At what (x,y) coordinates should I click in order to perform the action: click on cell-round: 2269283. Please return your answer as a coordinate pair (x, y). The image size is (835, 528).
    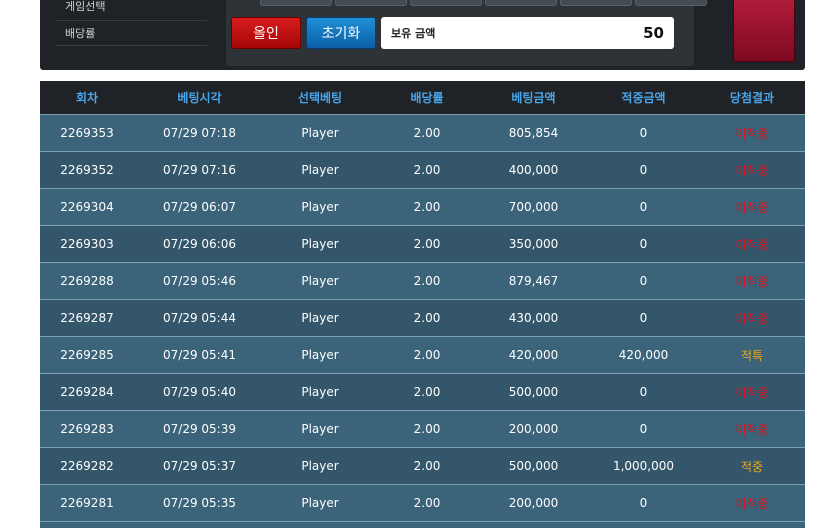
    Looking at the image, I should click on (87, 429).